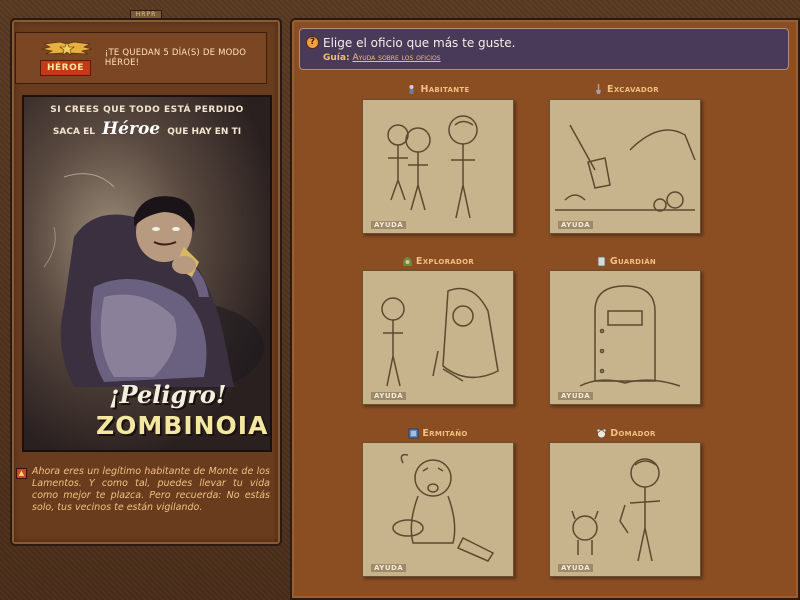 This screenshot has width=800, height=600. Describe the element at coordinates (67, 48) in the screenshot. I see `wings-icon` at that location.